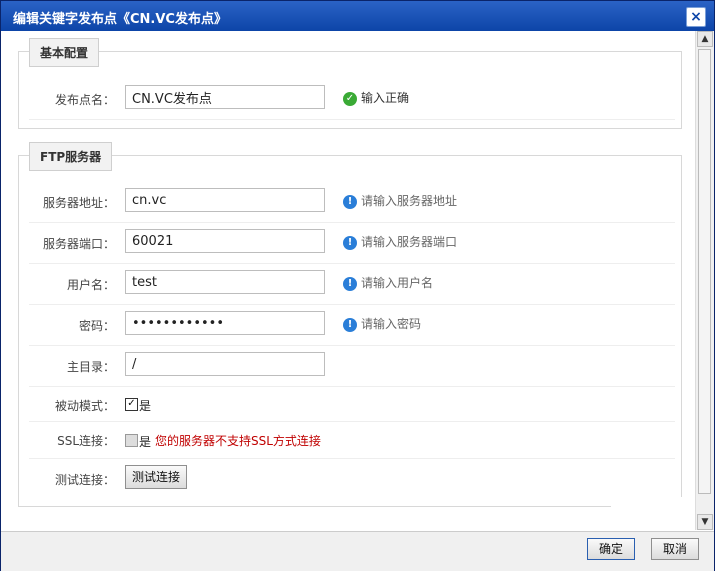 The height and width of the screenshot is (571, 715). Describe the element at coordinates (131, 404) in the screenshot. I see `passive-mode-checkbox: ✓` at that location.